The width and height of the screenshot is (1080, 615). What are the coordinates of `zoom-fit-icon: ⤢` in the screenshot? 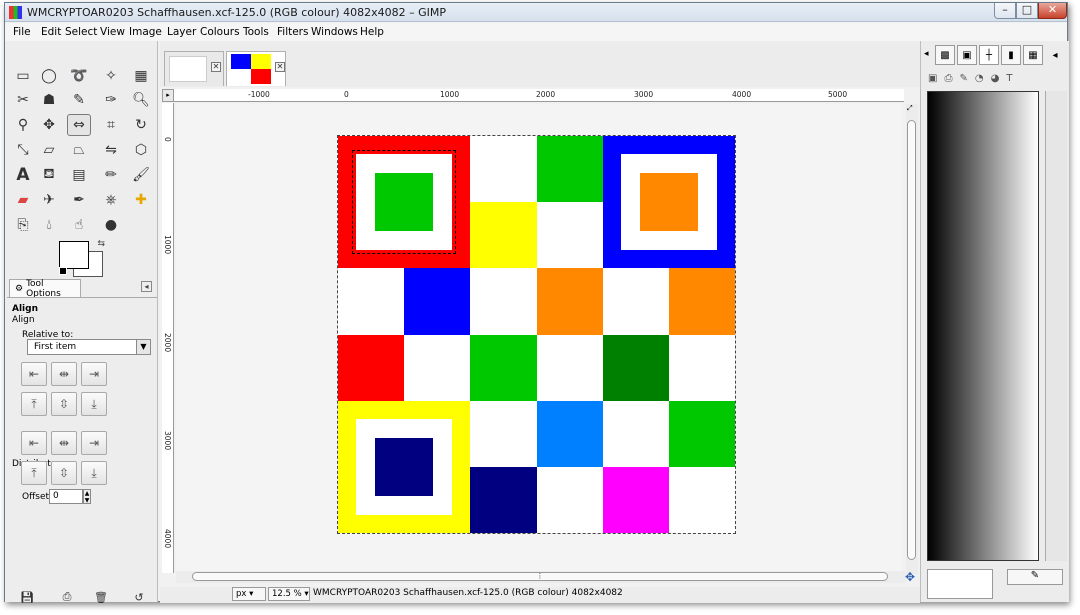 It's located at (910, 108).